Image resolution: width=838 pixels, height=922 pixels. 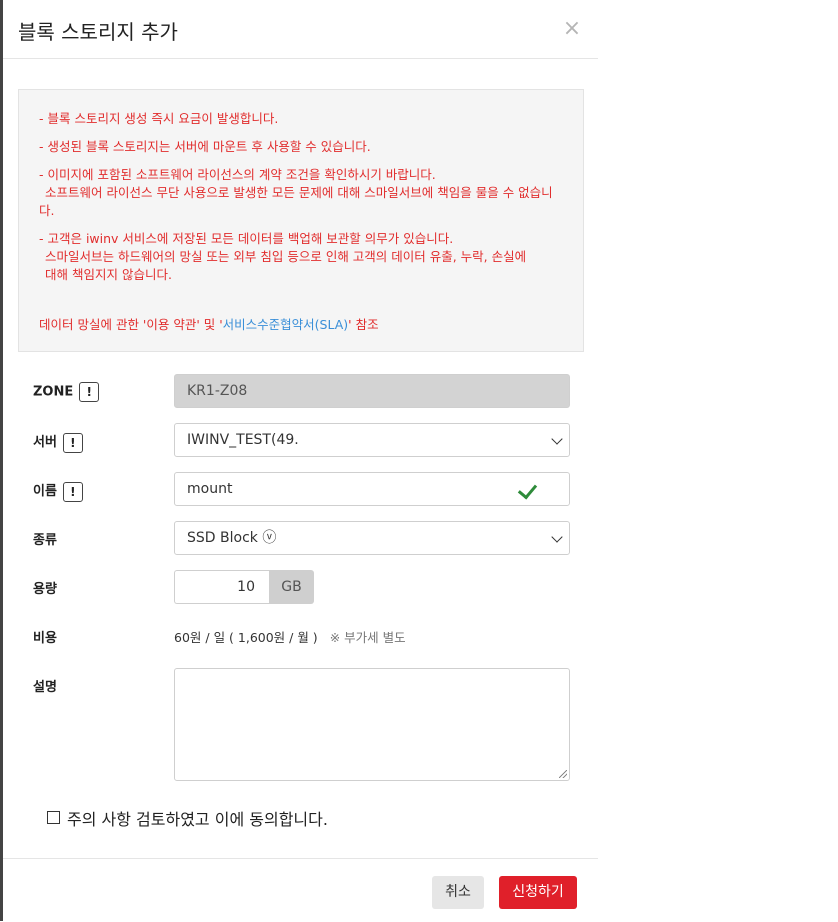 I want to click on agree-label: 주의 사항 검토하였고 이에 동의합니다., so click(x=197, y=819).